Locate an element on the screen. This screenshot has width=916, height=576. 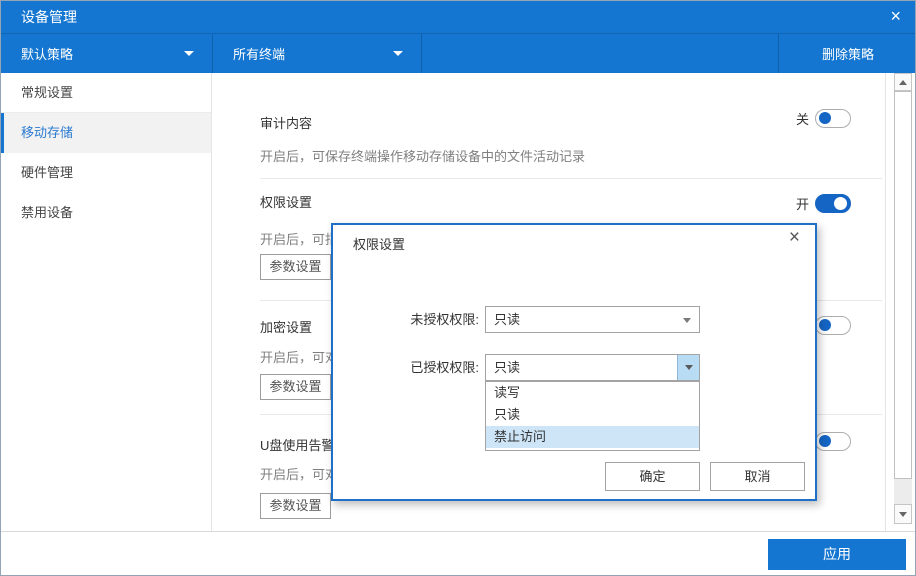
ok-button: 确定 is located at coordinates (652, 476).